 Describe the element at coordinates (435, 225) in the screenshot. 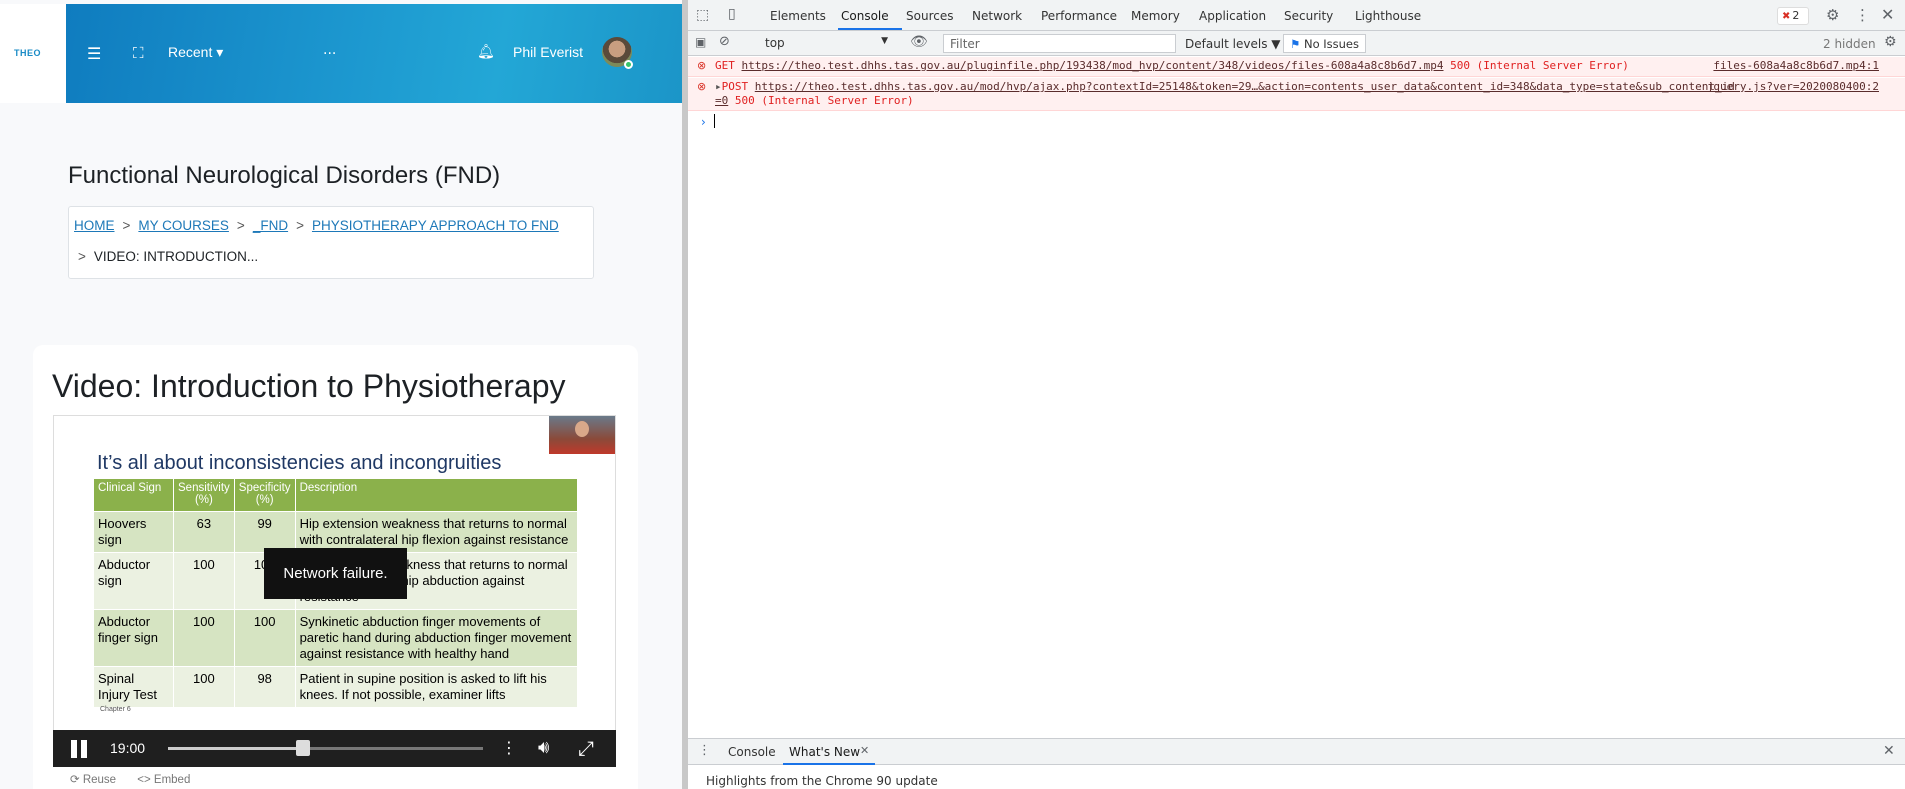

I see `breadcrumb-physiotherapy: PHYSIOTHERAPY APPROACH TO FND` at that location.